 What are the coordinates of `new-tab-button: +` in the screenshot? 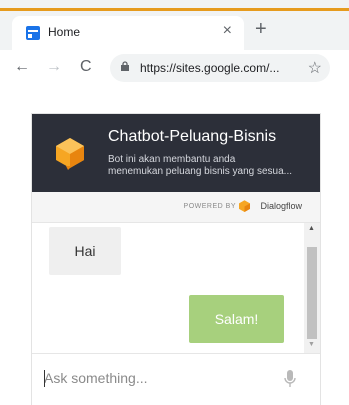 It's located at (261, 29).